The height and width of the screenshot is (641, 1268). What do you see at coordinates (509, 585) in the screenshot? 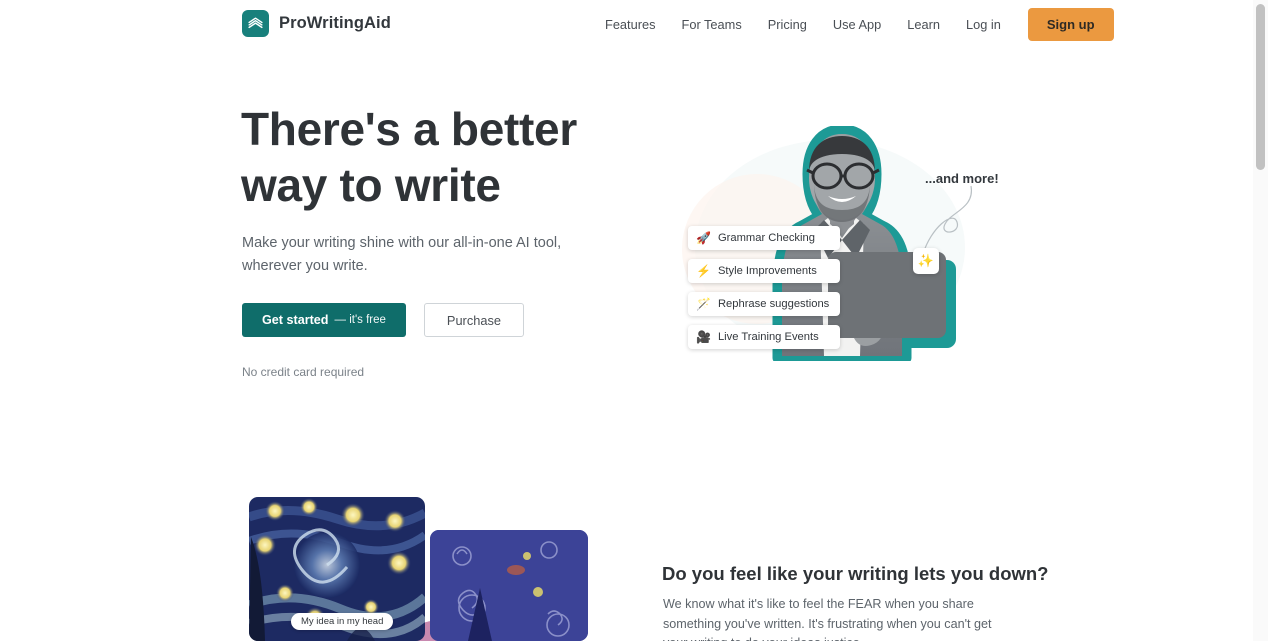
I see `simplified-artwork-panel` at bounding box center [509, 585].